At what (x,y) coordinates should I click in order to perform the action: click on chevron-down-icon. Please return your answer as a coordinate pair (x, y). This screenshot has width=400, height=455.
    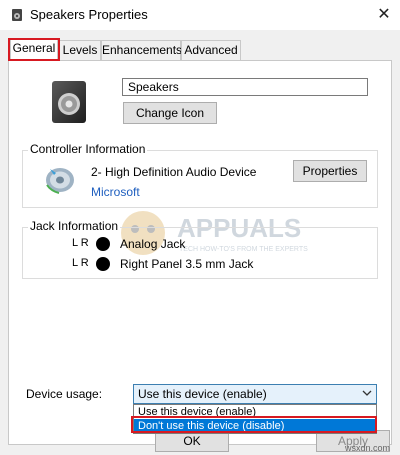
    Looking at the image, I should click on (367, 393).